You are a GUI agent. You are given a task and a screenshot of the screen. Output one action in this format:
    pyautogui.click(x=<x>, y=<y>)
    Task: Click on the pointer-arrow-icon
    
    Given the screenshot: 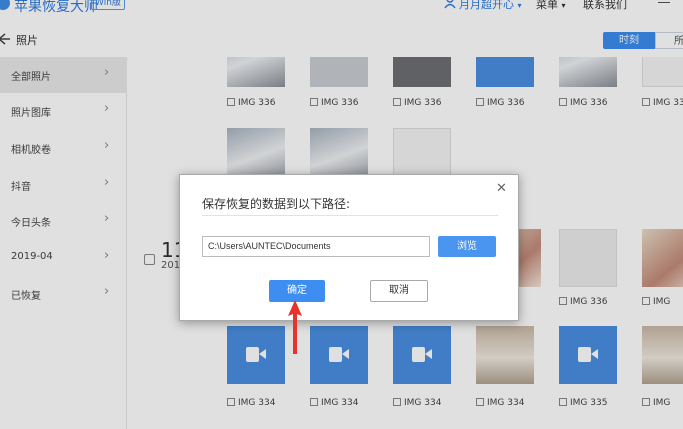 What is the action you would take?
    pyautogui.click(x=295, y=327)
    